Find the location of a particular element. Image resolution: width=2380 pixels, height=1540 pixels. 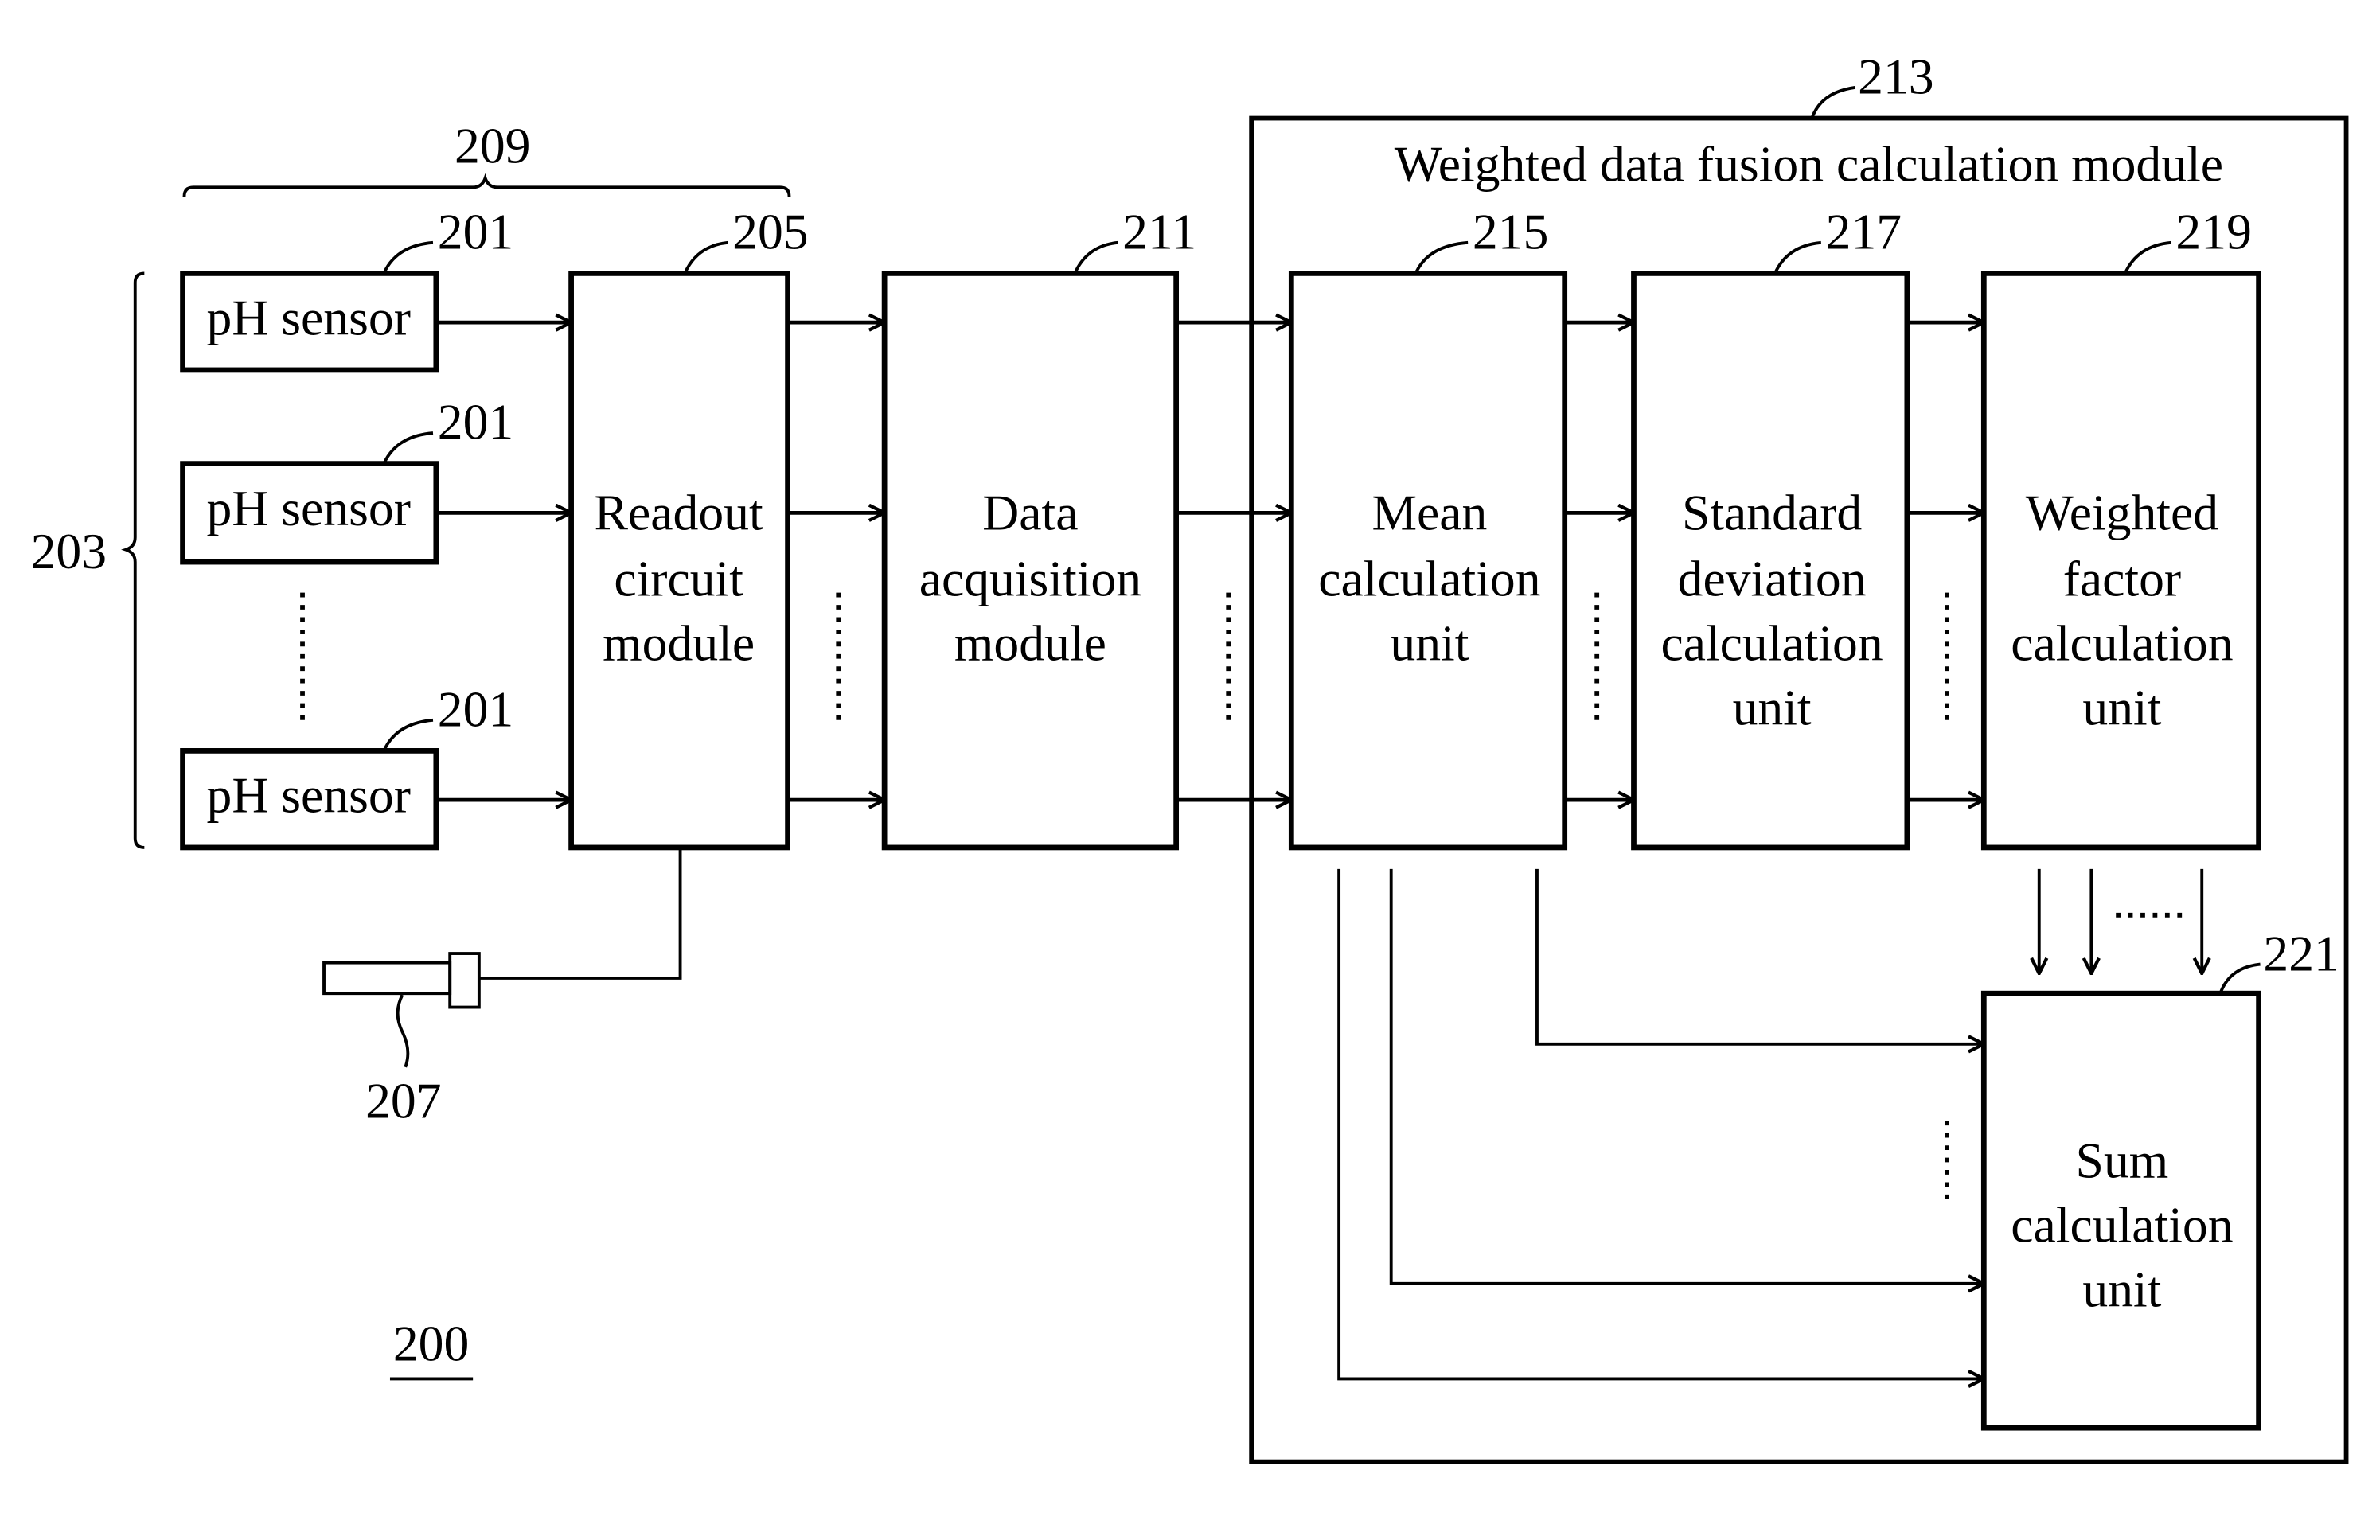

data-acquisition-module: Data acquisition module 211 is located at coordinates (1038, 528).